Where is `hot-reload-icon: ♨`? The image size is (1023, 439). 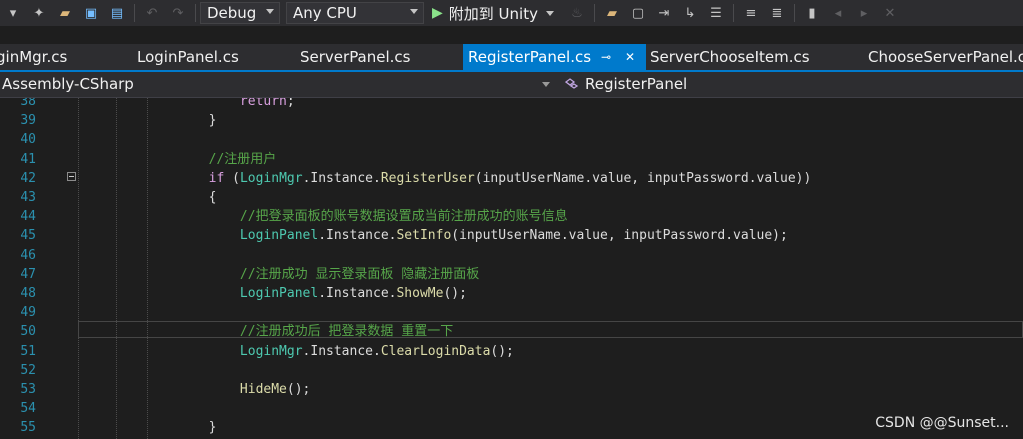
hot-reload-icon: ♨ is located at coordinates (577, 13).